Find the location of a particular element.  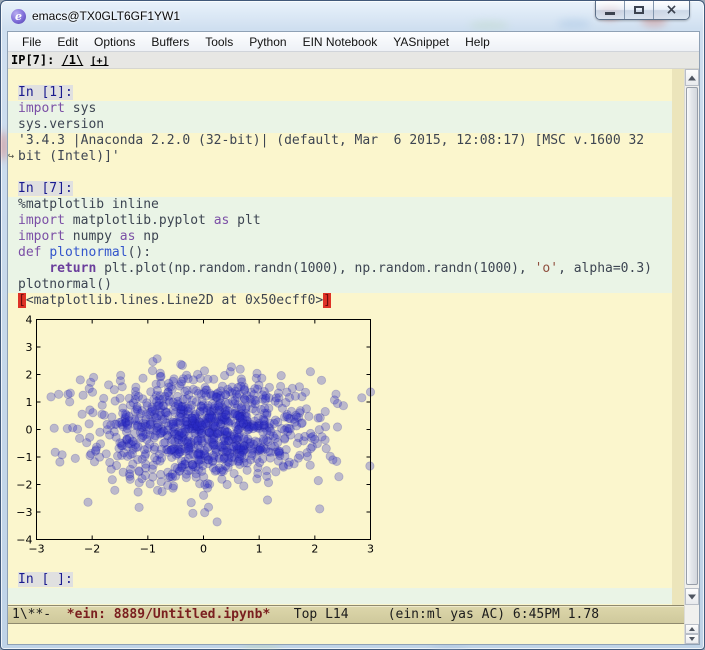

vertical-scrollbar is located at coordinates (691, 337).